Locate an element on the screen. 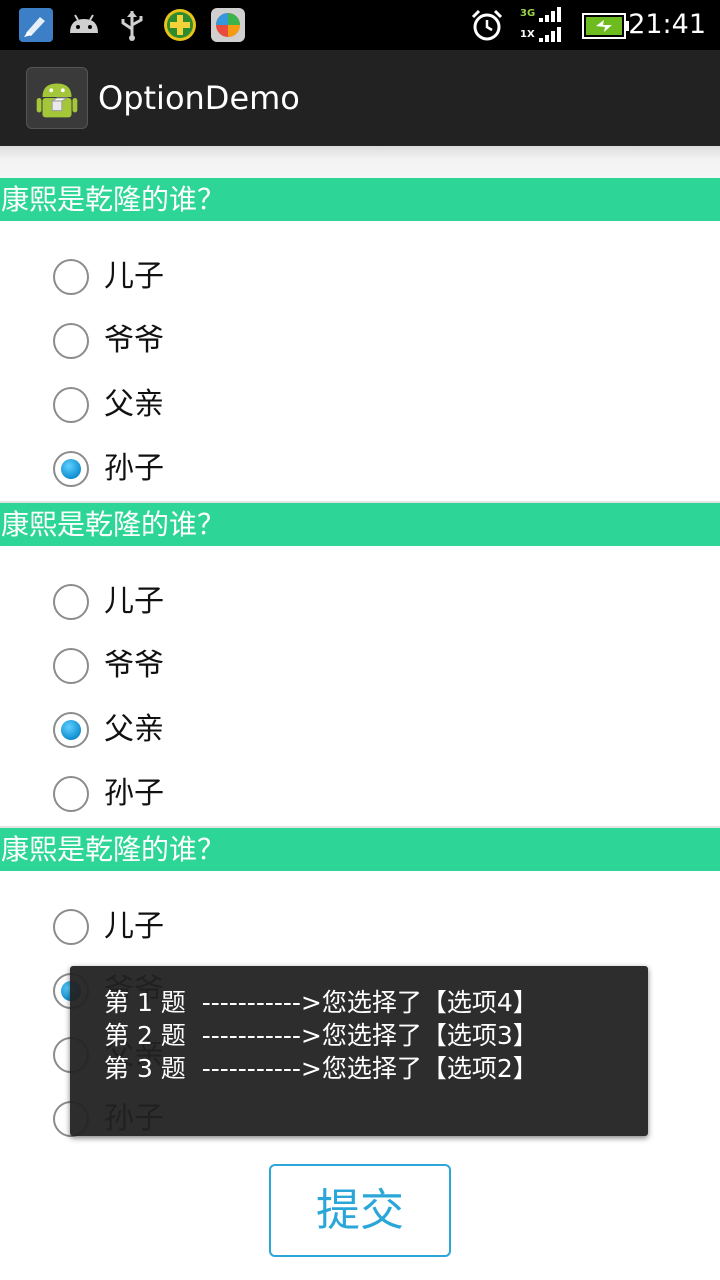 This screenshot has height=1280, width=720. question-1-option-3: 父亲 is located at coordinates (202, 405).